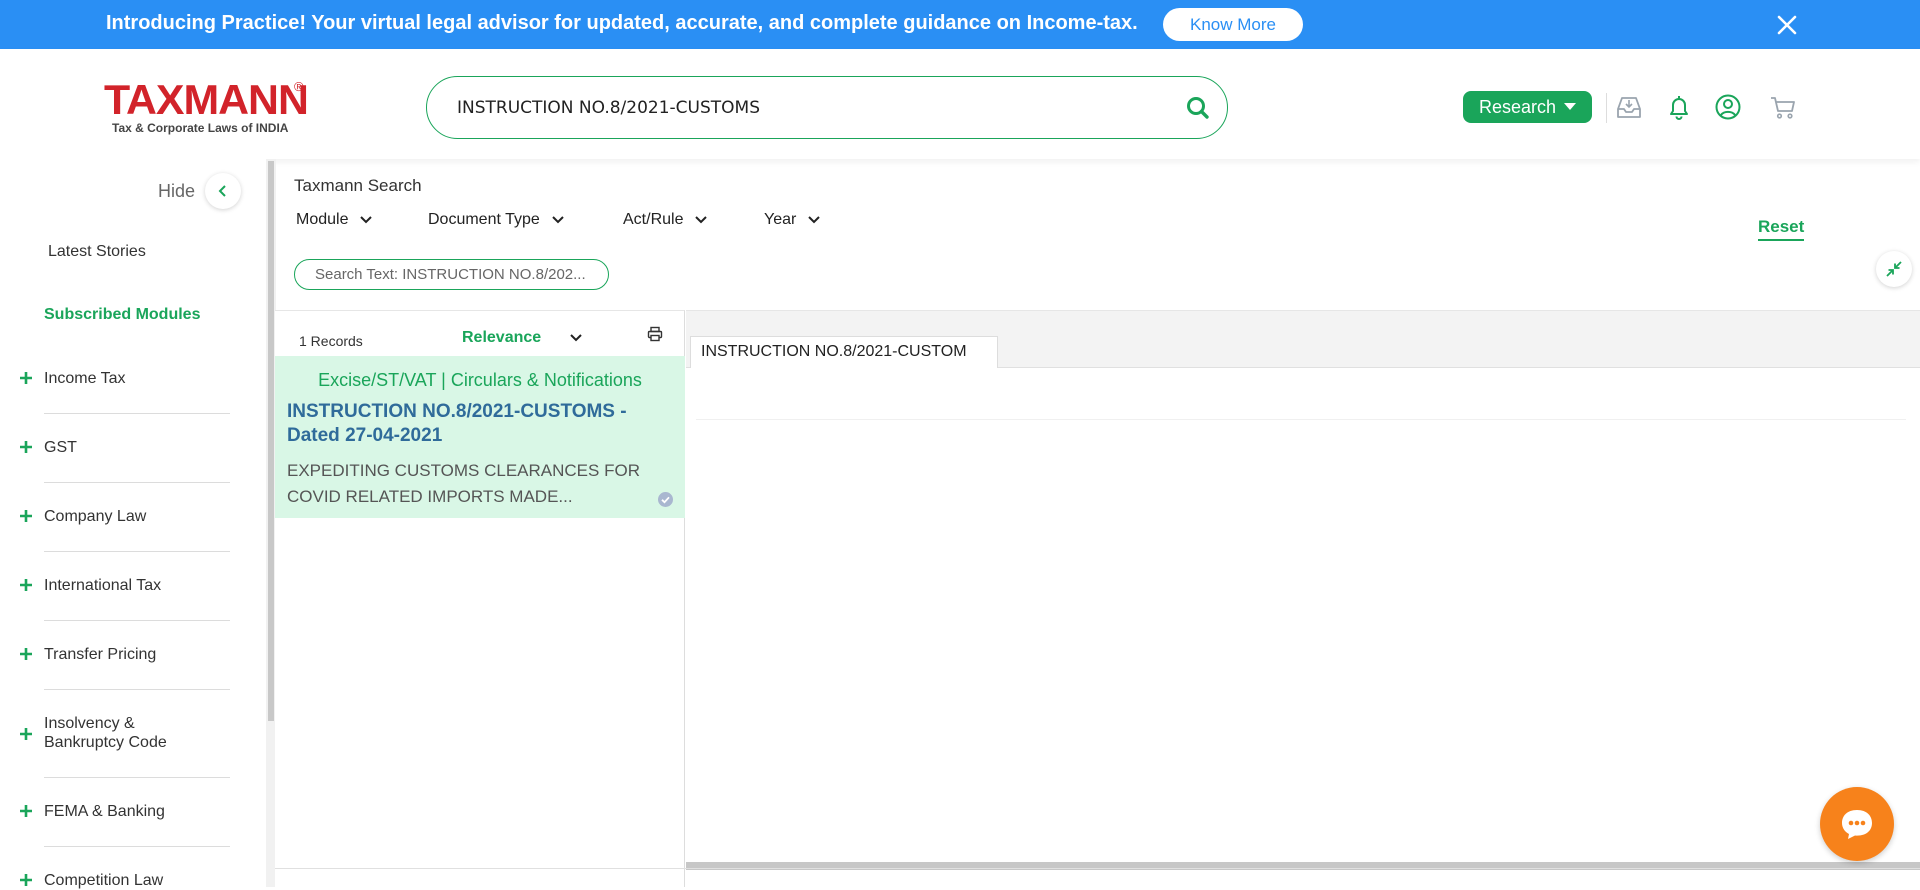  What do you see at coordinates (780, 219) in the screenshot?
I see `filter-label: Year` at bounding box center [780, 219].